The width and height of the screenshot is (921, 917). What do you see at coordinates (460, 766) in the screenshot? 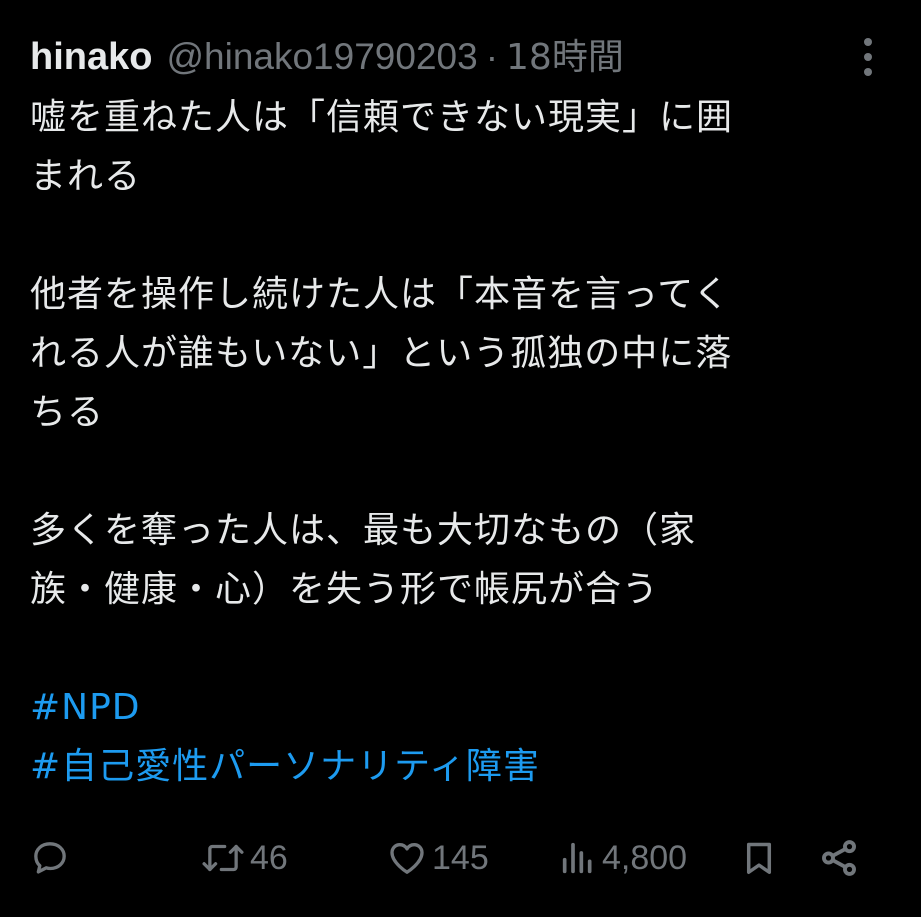
I see `hashtag-link: #自己愛性パーソナリティ障害` at bounding box center [460, 766].